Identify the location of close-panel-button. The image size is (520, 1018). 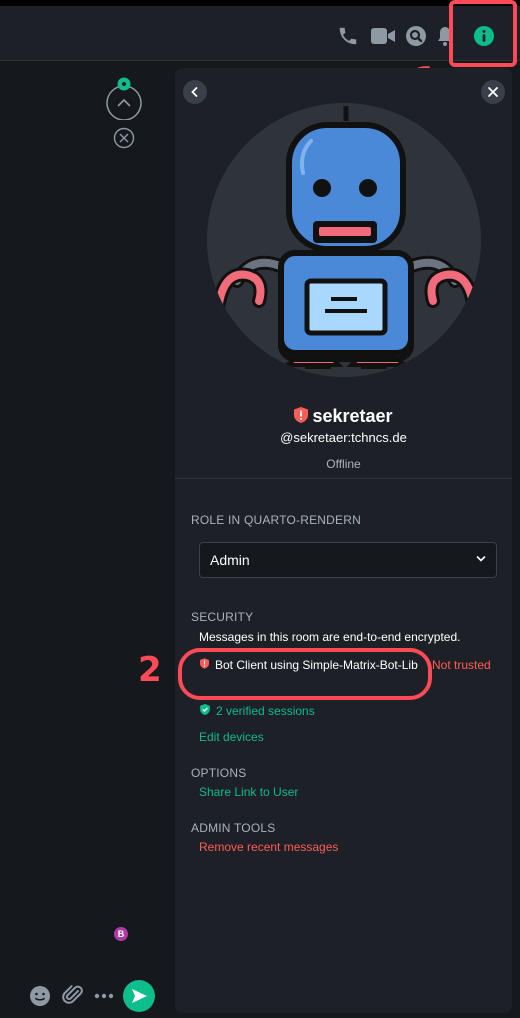
(493, 92).